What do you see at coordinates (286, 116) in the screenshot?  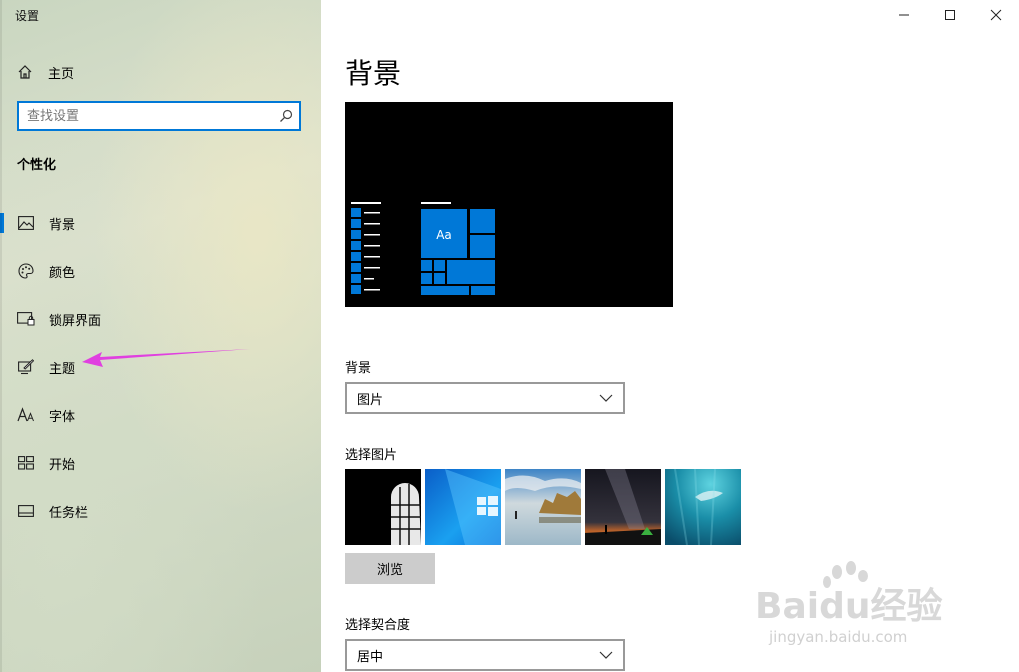 I see `search-icon` at bounding box center [286, 116].